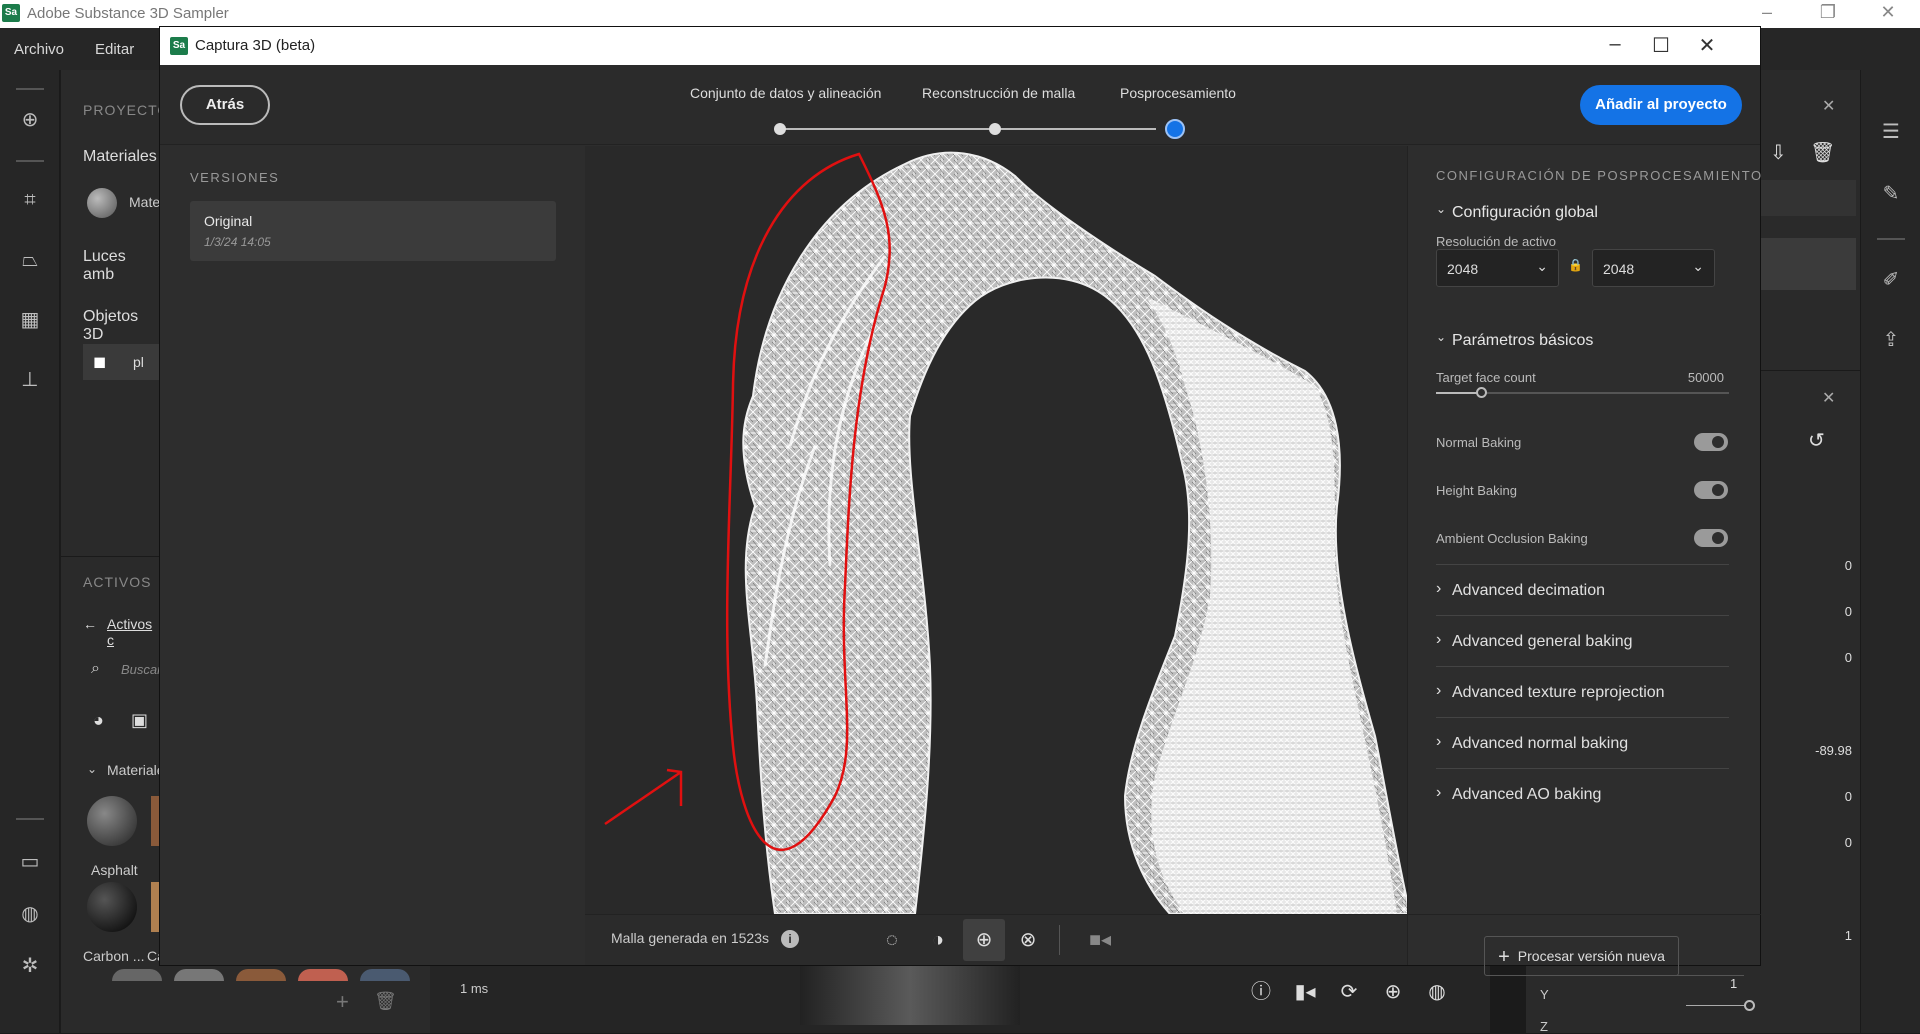  I want to click on ambient-lights-label: Luces amb, so click(104, 265).